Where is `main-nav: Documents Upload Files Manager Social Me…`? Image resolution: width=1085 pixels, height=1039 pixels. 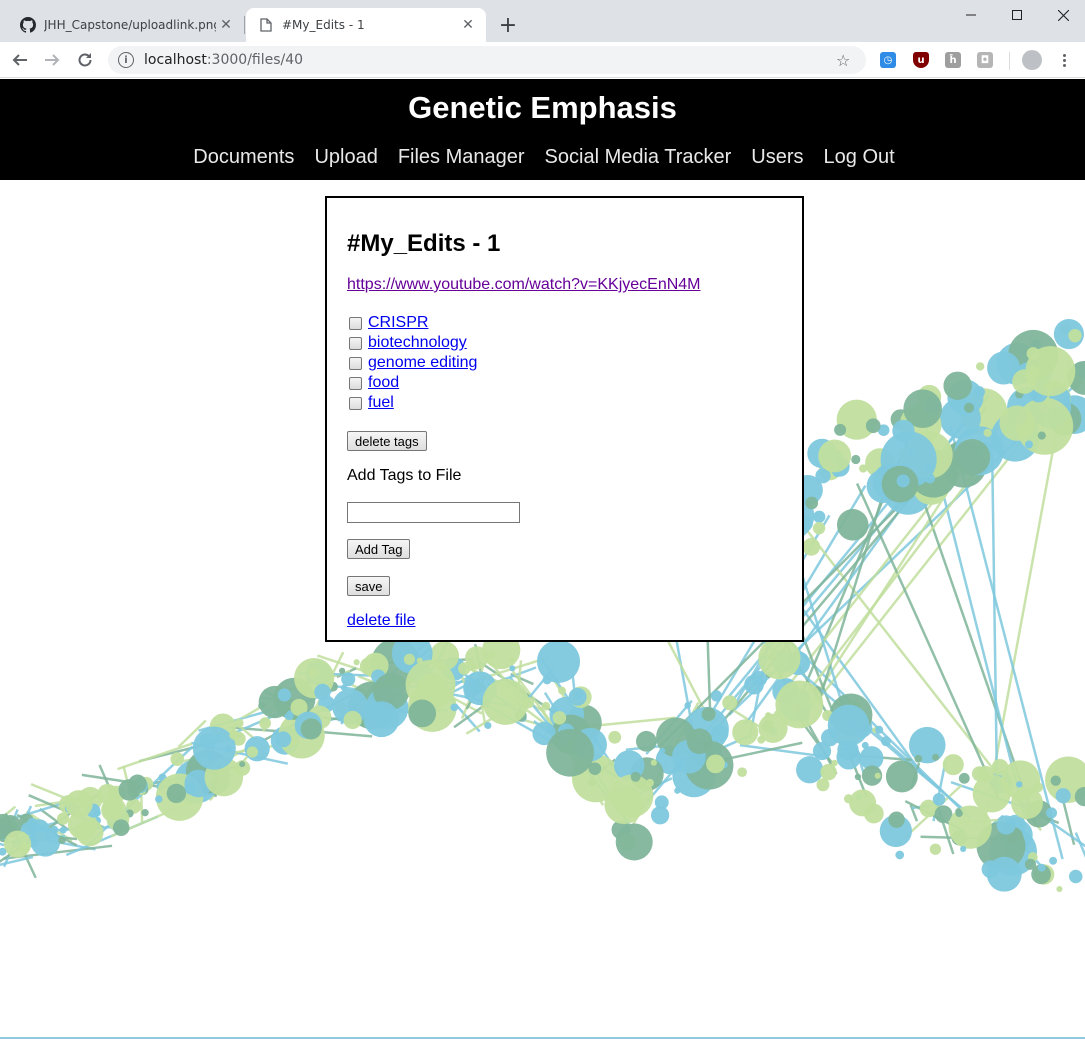 main-nav: Documents Upload Files Manager Social Me… is located at coordinates (542, 157).